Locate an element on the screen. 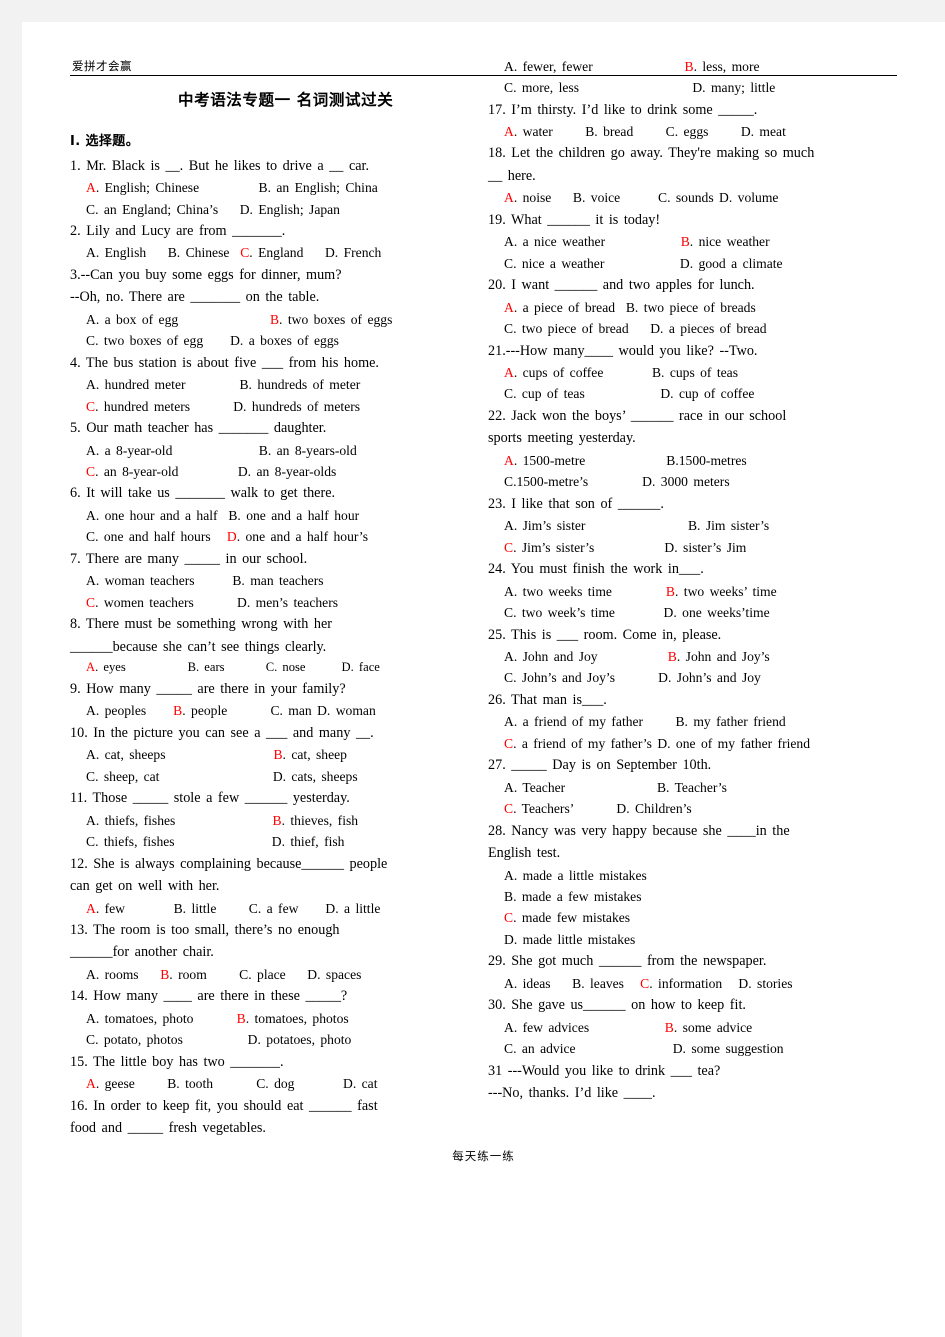 The width and height of the screenshot is (945, 1337). option-text: A. English B. Chinese is located at coordinates (163, 253).